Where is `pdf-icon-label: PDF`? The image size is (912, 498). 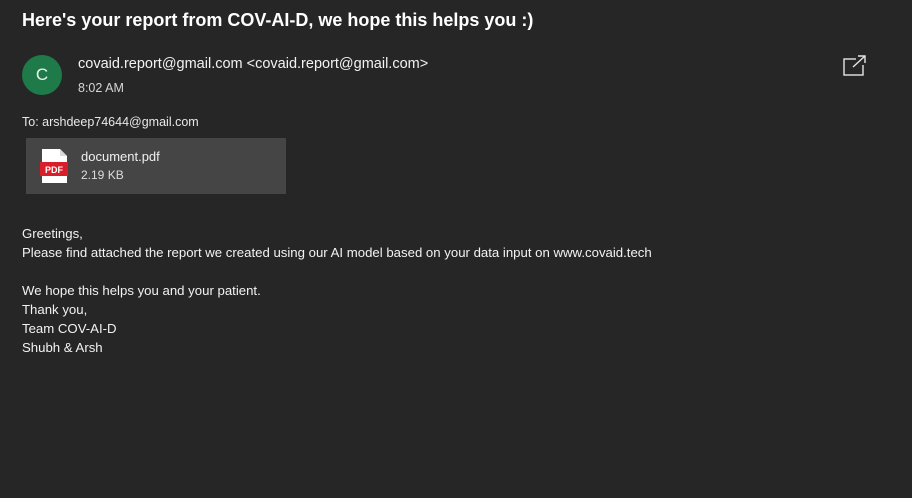
pdf-icon-label: PDF is located at coordinates (54, 170).